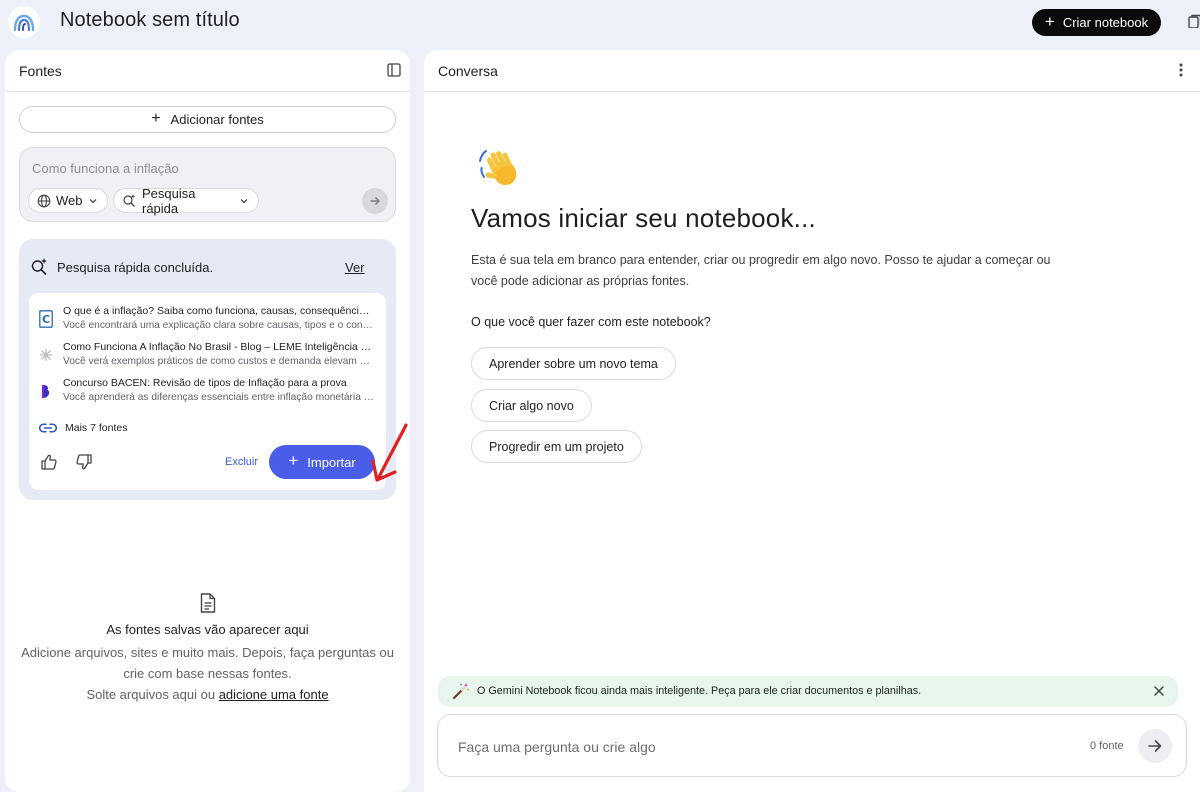 Image resolution: width=1200 pixels, height=792 pixels. I want to click on sources-panel-header: Fontes, so click(207, 71).